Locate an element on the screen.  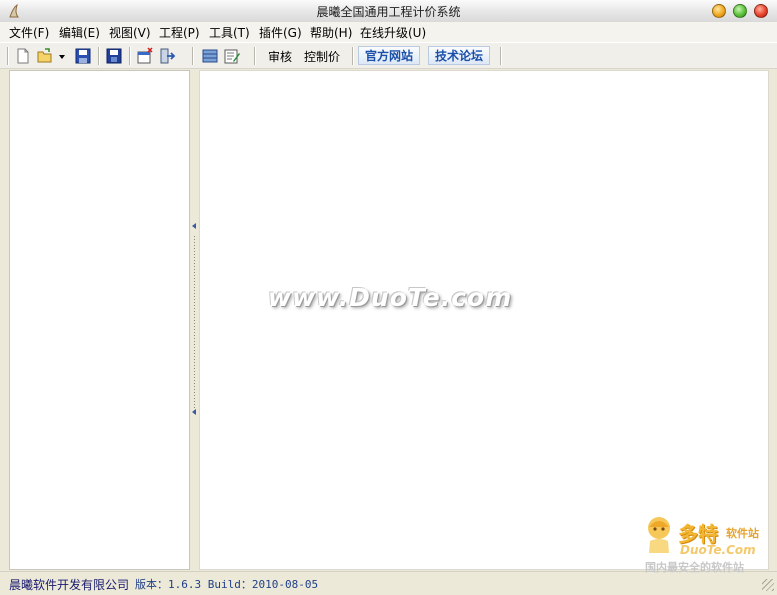
database-icon is located at coordinates (210, 56).